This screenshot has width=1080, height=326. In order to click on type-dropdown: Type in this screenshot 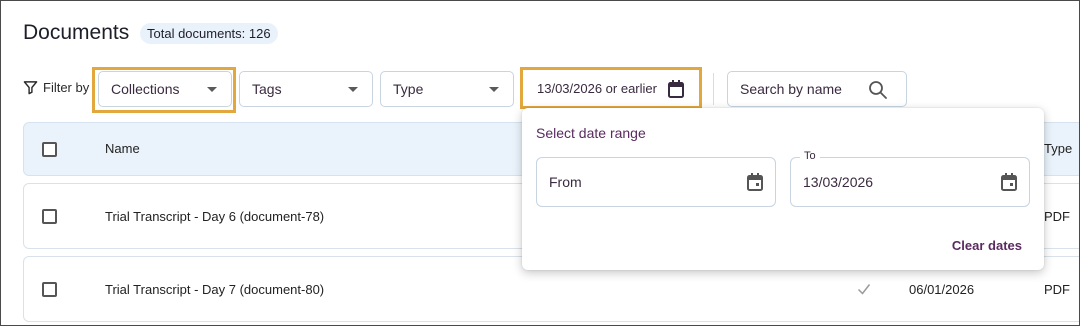, I will do `click(447, 89)`.